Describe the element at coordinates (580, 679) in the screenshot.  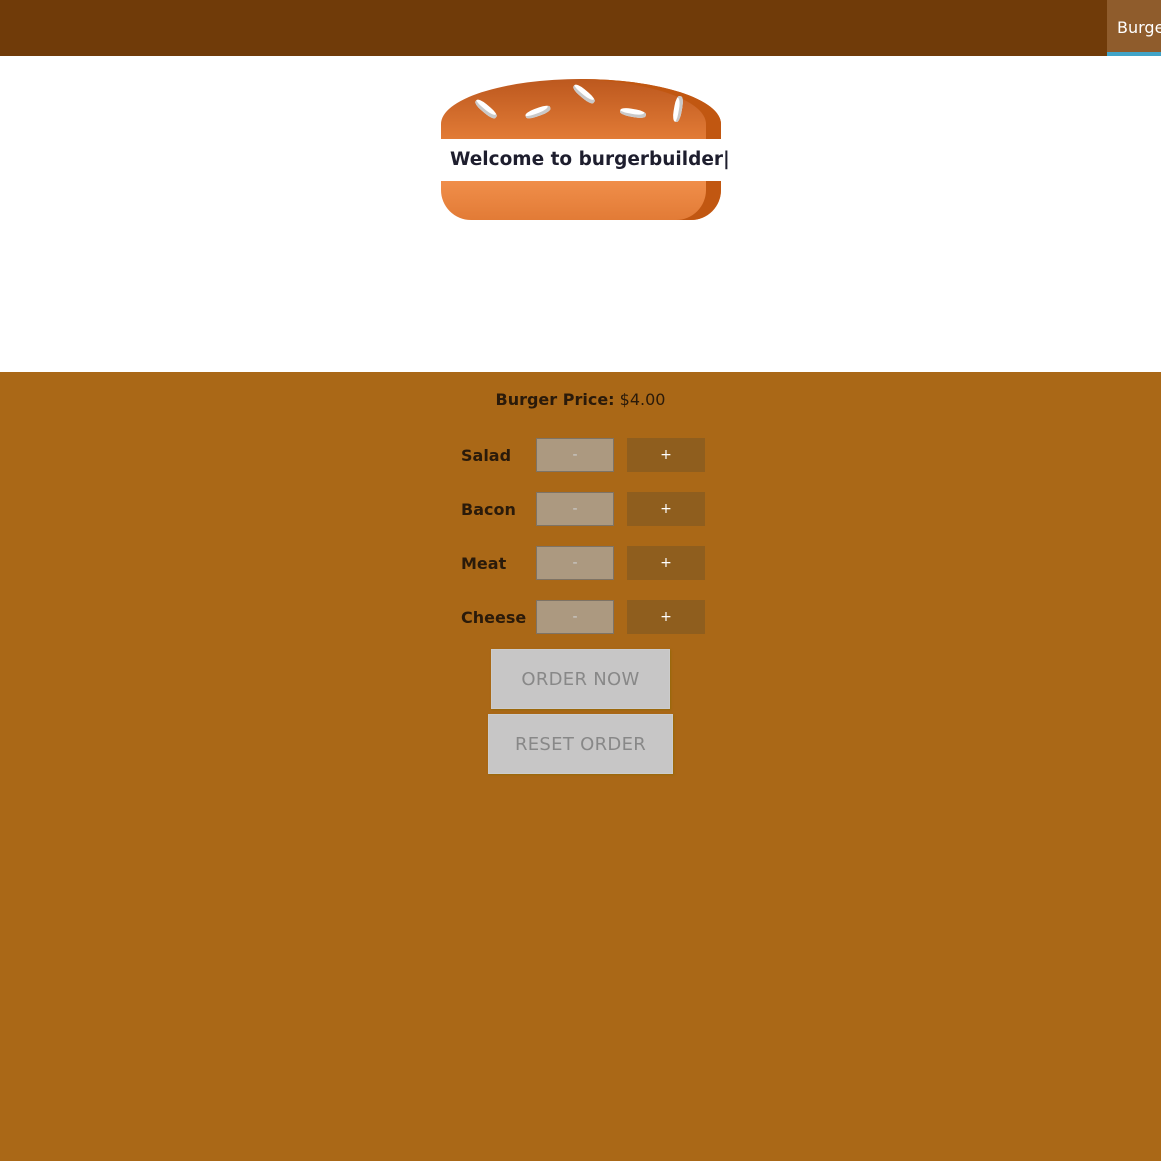
I see `order-now-button: ORDER NOW` at that location.